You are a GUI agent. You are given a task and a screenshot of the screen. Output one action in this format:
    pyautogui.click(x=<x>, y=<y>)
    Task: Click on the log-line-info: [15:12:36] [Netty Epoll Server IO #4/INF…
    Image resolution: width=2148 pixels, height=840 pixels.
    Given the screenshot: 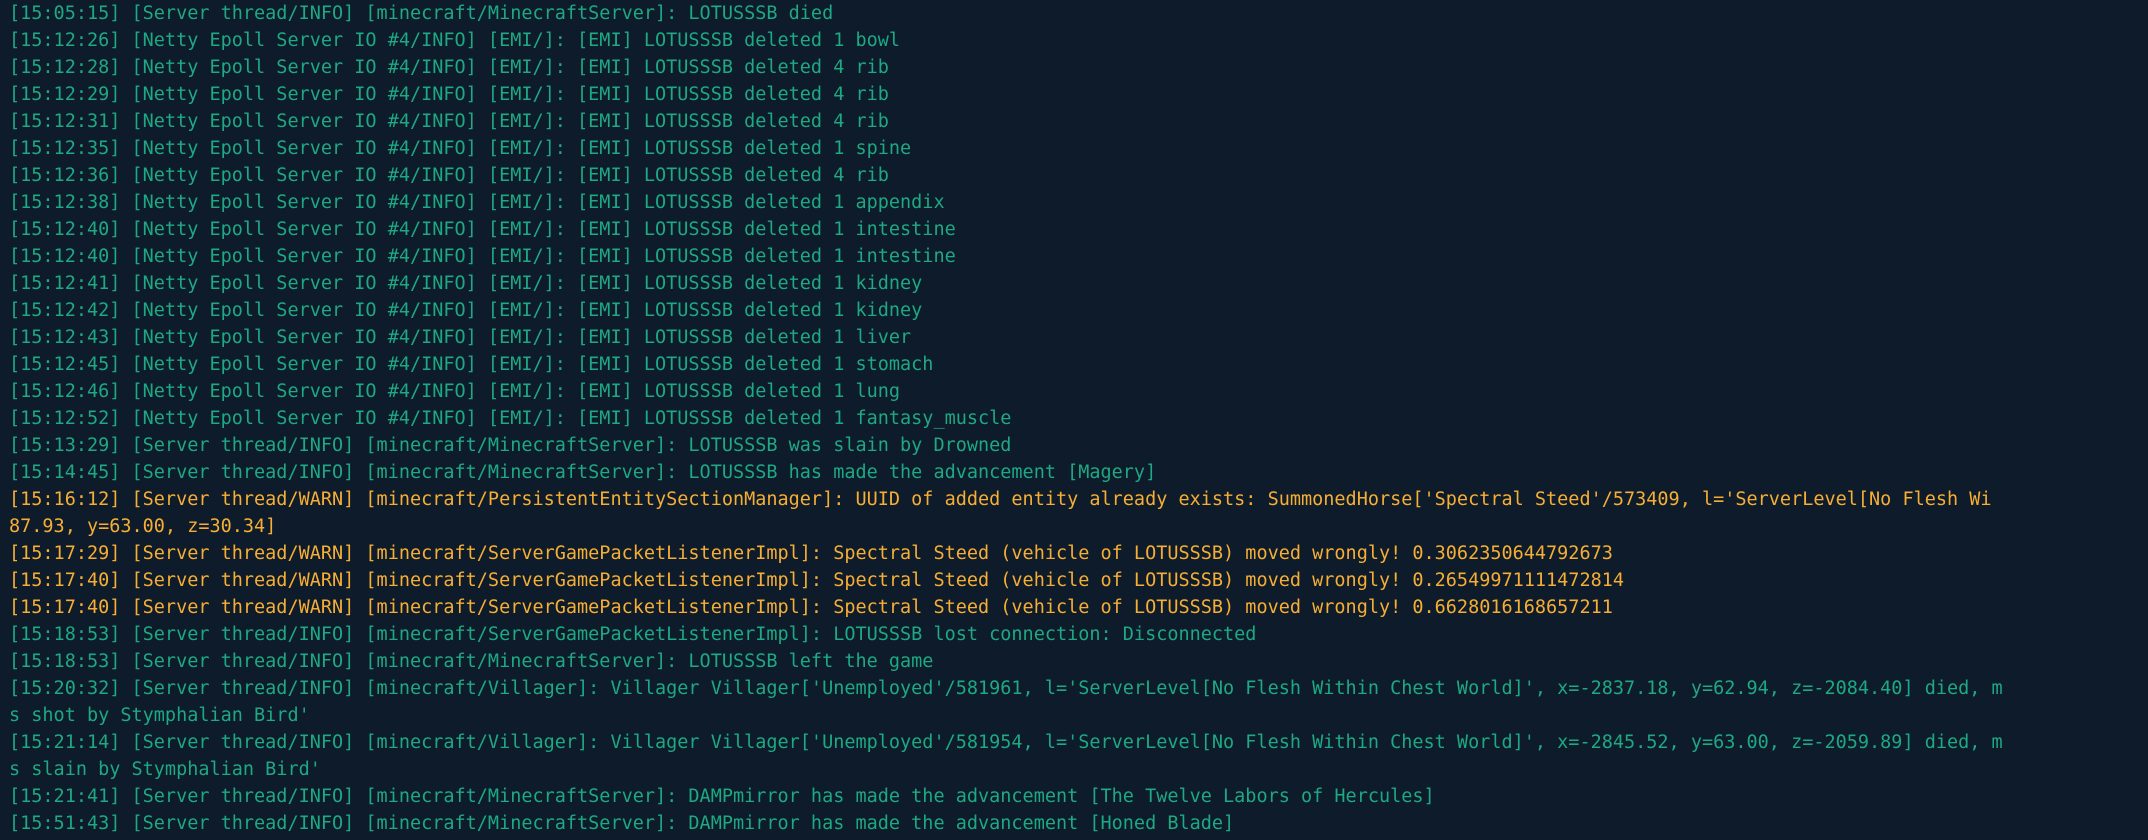 What is the action you would take?
    pyautogui.click(x=449, y=175)
    